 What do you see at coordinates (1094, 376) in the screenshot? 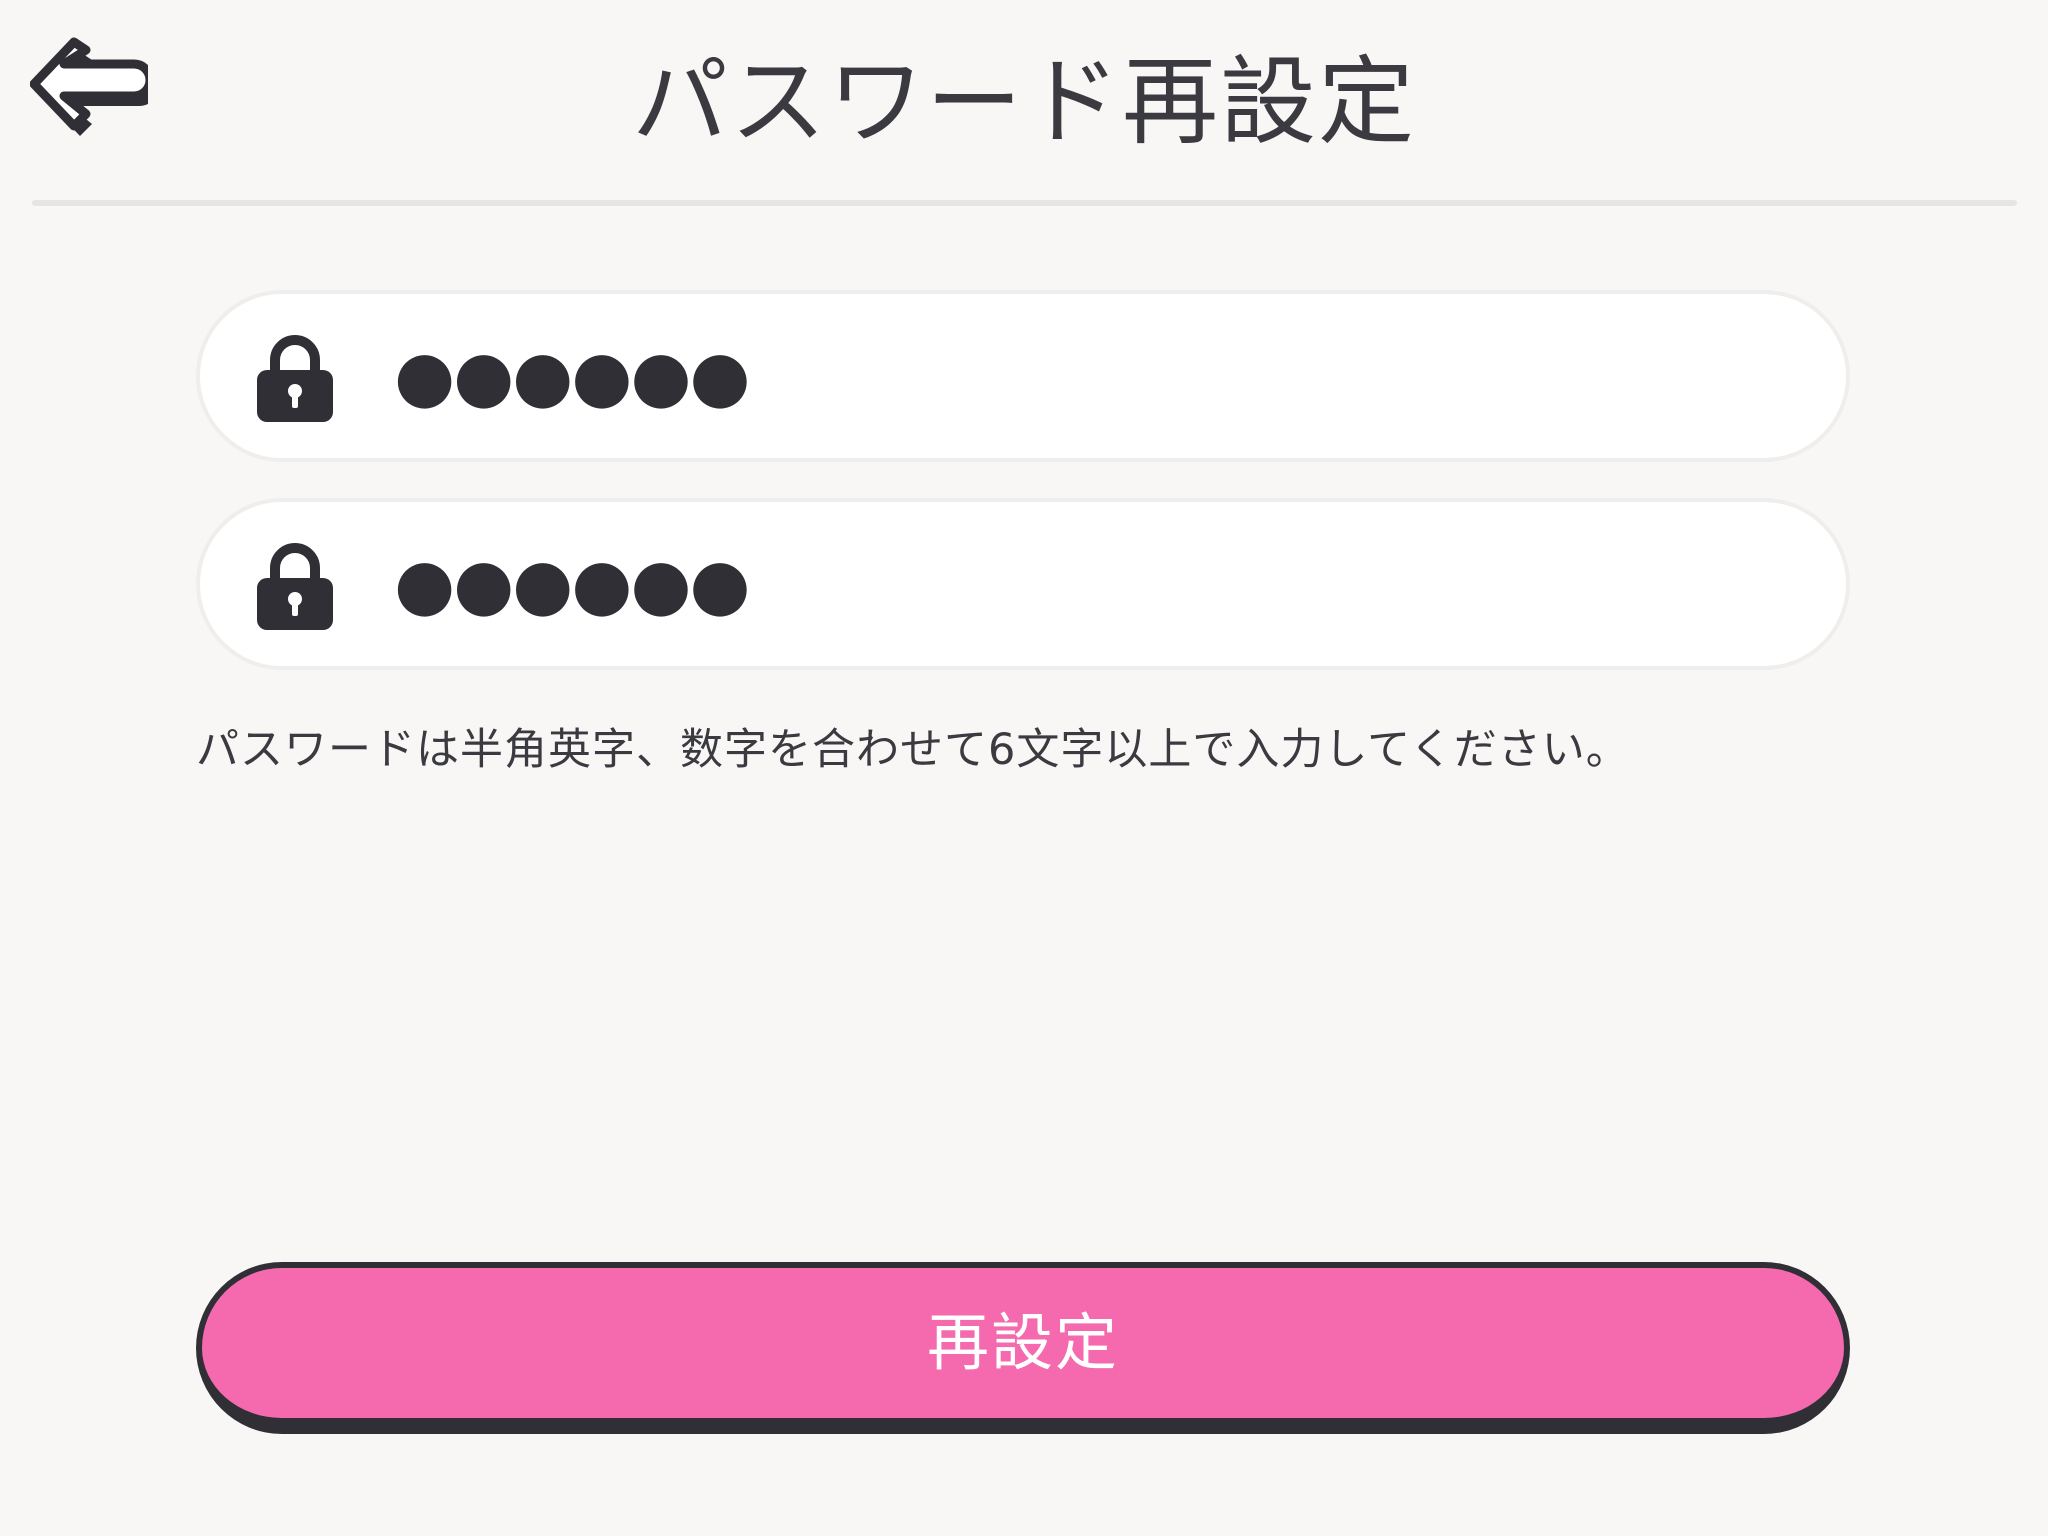
I see `new-password-input` at bounding box center [1094, 376].